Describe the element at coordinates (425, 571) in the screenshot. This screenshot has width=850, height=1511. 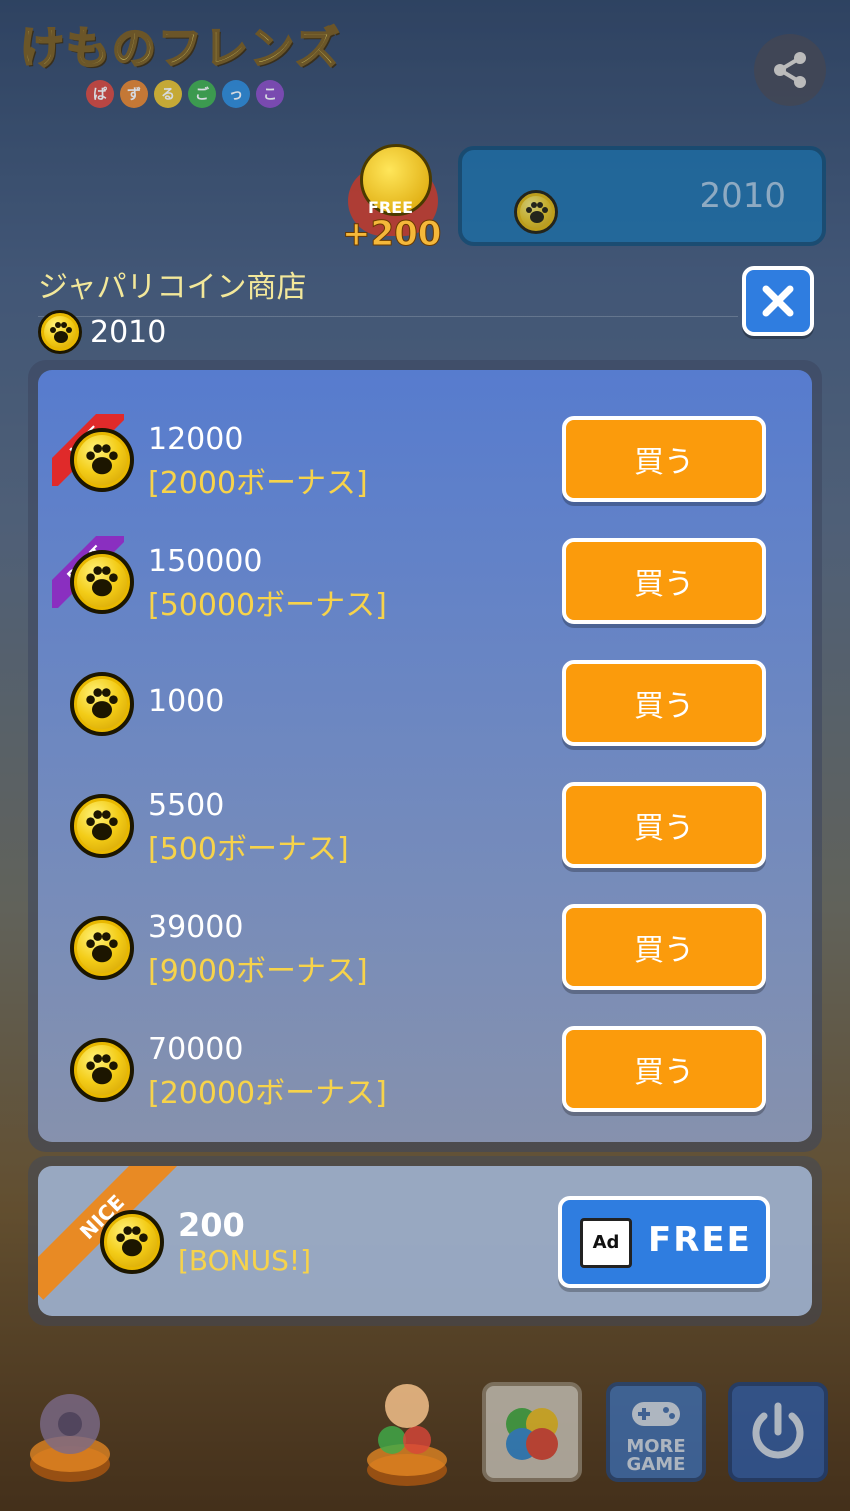
I see `store-item: BEST 150000 [50000ボーナス] 買う` at that location.